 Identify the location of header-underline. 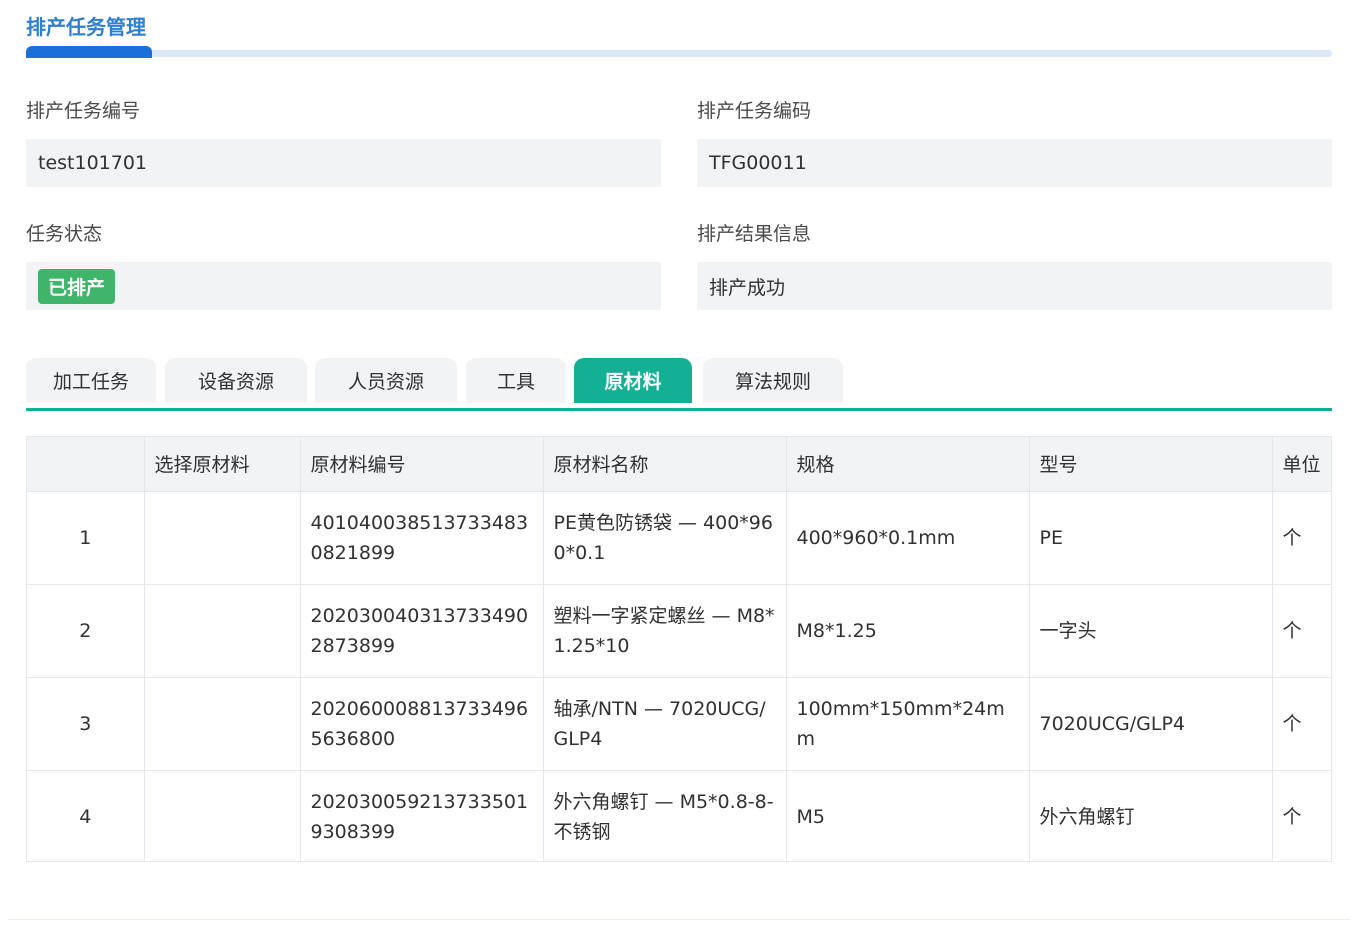
(679, 53).